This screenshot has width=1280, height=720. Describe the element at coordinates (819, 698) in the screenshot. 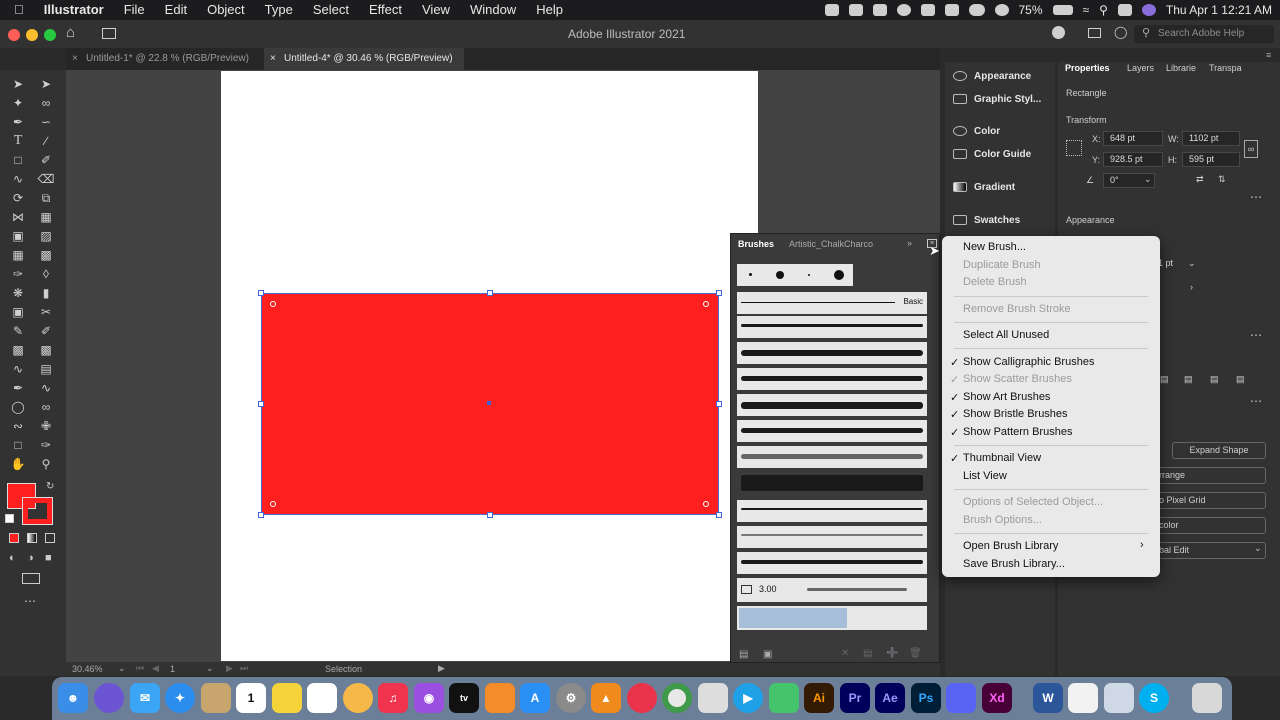

I see `illustrator-icon: Ai` at that location.